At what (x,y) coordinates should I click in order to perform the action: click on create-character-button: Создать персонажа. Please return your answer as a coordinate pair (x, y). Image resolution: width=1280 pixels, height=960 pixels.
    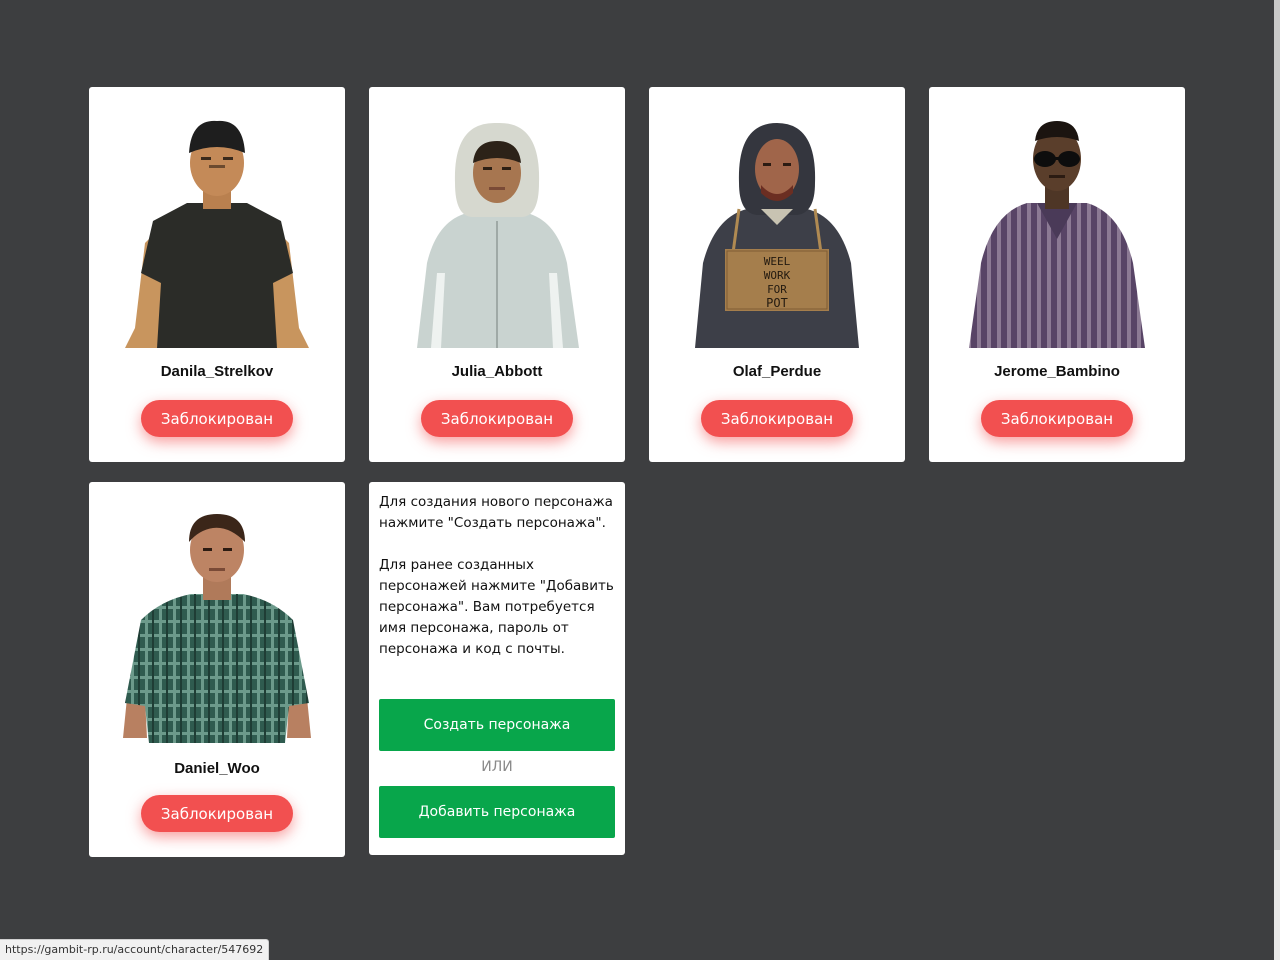
    Looking at the image, I should click on (497, 725).